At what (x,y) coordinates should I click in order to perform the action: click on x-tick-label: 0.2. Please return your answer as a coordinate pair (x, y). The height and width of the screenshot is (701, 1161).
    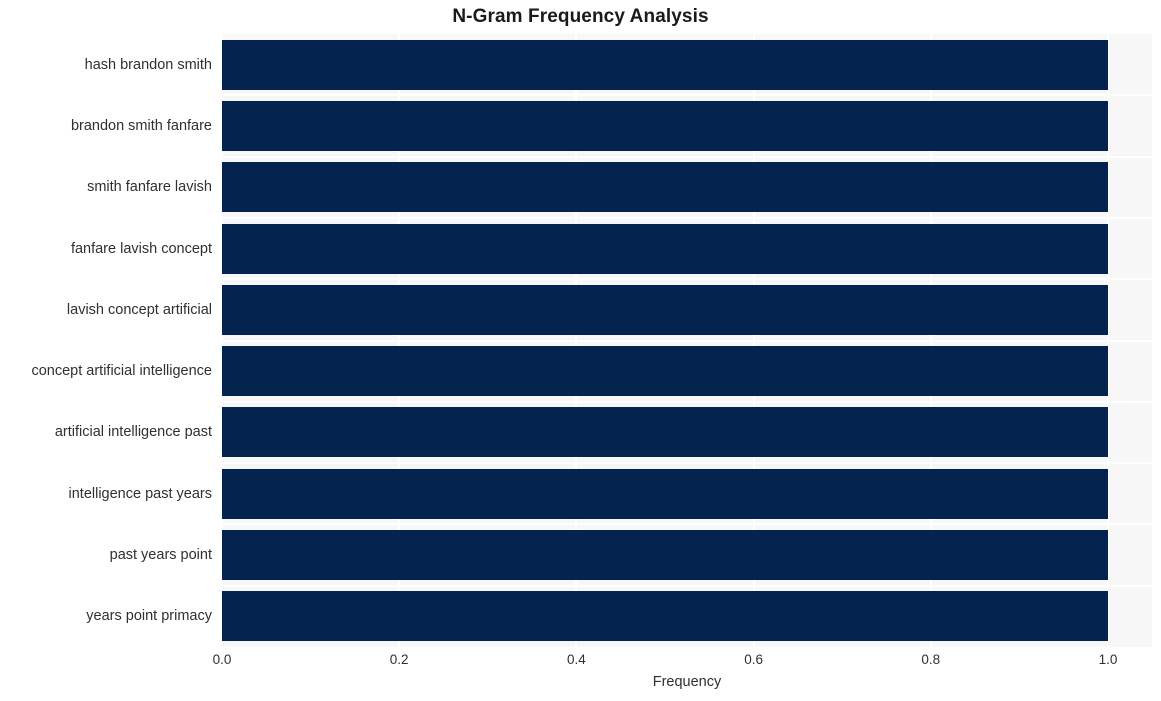
    Looking at the image, I should click on (399, 659).